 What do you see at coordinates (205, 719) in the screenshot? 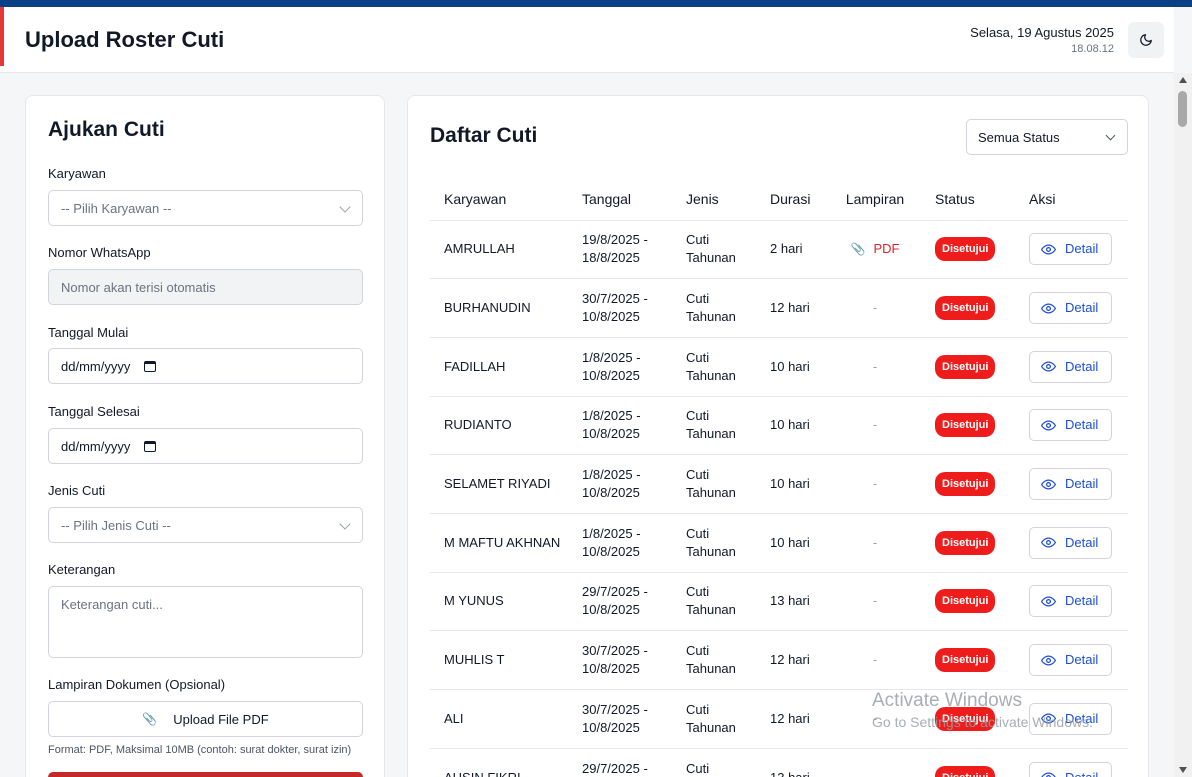
I see `upload-pdf-button: 📎 Upload File PDF` at bounding box center [205, 719].